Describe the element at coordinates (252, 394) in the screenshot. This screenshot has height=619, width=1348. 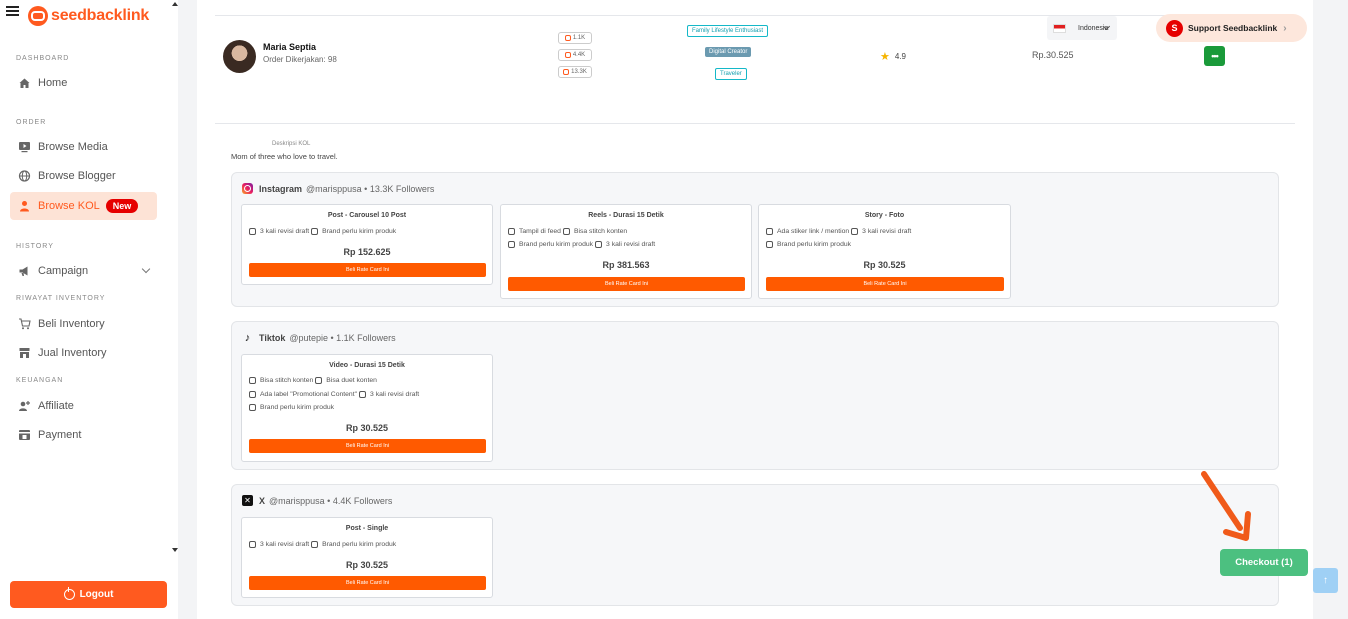
I see `check-circle-icon` at that location.